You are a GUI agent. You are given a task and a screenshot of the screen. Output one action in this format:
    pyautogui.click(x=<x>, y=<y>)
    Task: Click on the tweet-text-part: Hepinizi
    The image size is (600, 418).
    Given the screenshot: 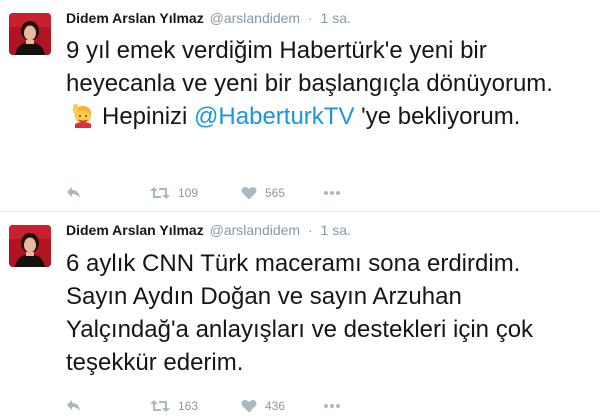 What is the action you would take?
    pyautogui.click(x=148, y=116)
    